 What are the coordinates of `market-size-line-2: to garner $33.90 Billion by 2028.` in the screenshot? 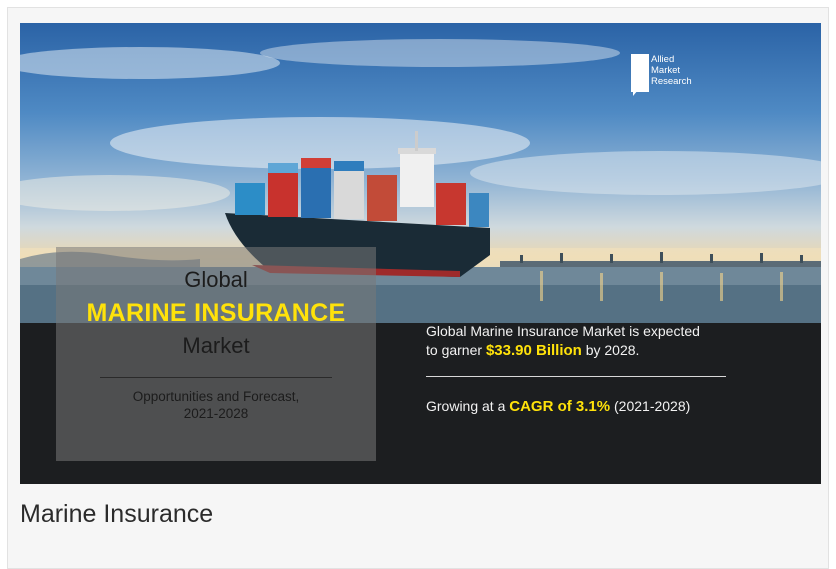 It's located at (563, 350).